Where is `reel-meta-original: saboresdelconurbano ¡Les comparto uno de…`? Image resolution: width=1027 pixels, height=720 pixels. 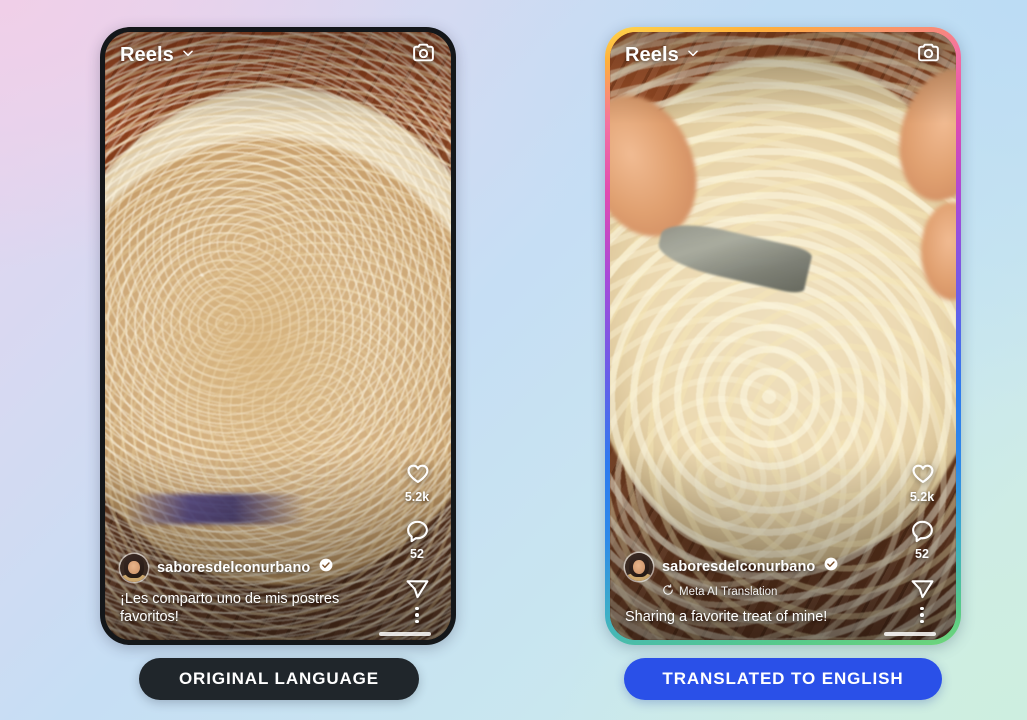 reel-meta-original: saboresdelconurbano ¡Les comparto uno de… is located at coordinates (252, 589).